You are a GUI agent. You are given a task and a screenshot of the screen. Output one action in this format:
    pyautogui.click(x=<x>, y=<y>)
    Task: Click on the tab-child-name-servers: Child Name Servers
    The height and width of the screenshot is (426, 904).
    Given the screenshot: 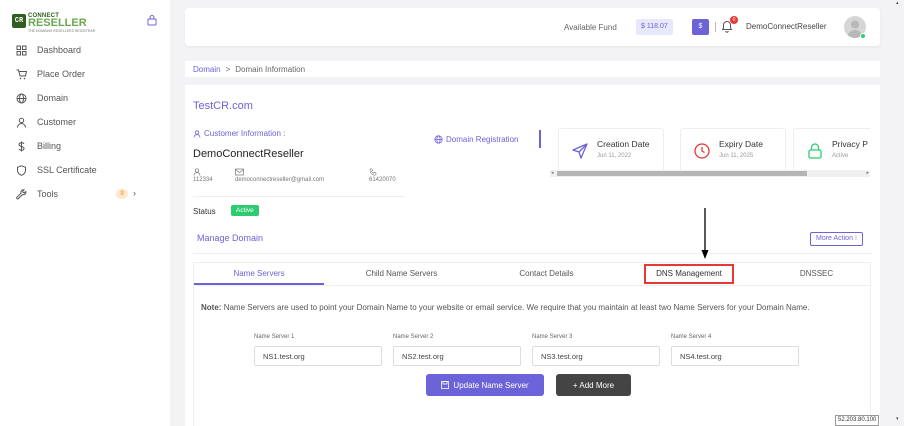 What is the action you would take?
    pyautogui.click(x=401, y=274)
    